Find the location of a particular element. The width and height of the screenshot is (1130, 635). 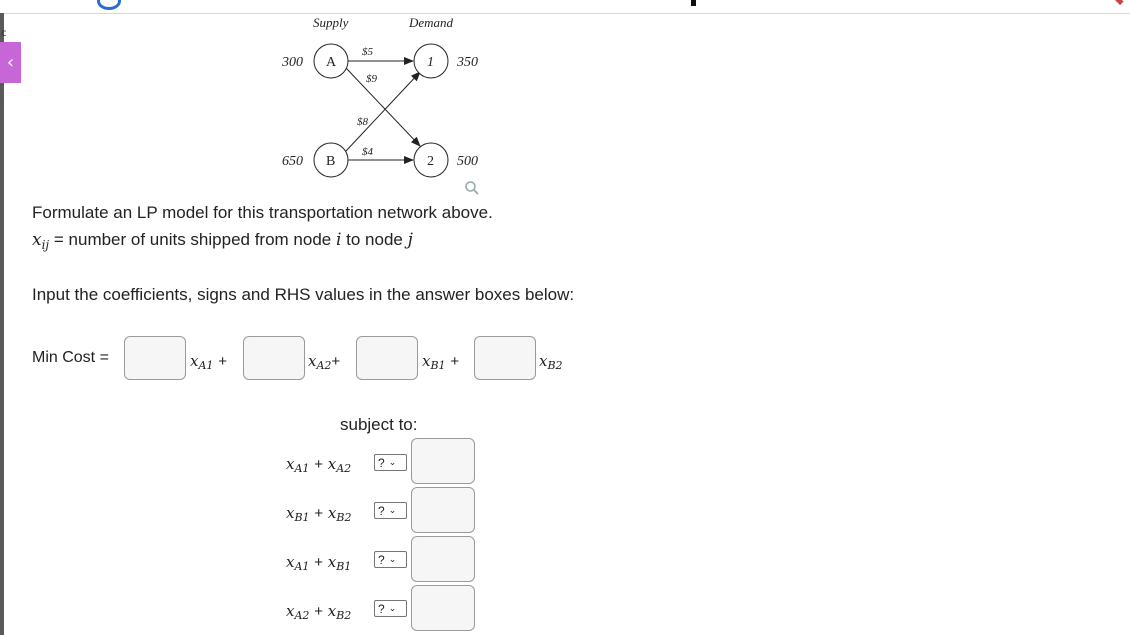

constraint-1-sign-select: ? ⌄ is located at coordinates (390, 462).